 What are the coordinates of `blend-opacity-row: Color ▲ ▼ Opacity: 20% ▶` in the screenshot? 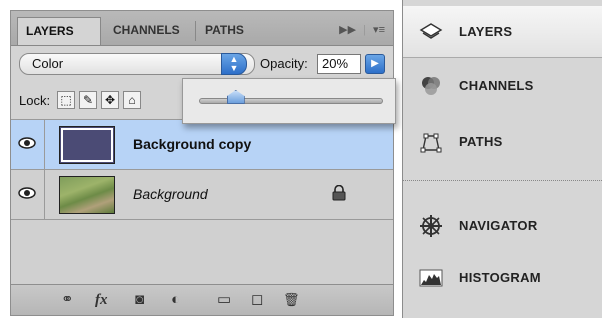 It's located at (202, 64).